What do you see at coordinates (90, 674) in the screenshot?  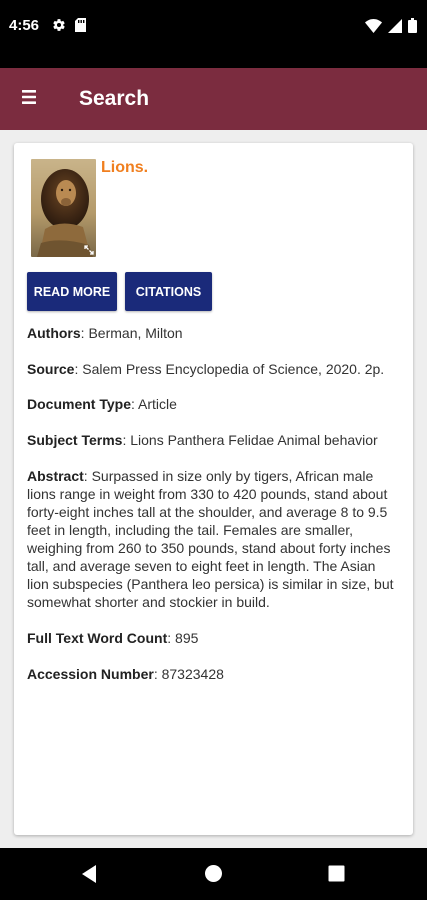 I see `accession-number-label: Accession Number` at bounding box center [90, 674].